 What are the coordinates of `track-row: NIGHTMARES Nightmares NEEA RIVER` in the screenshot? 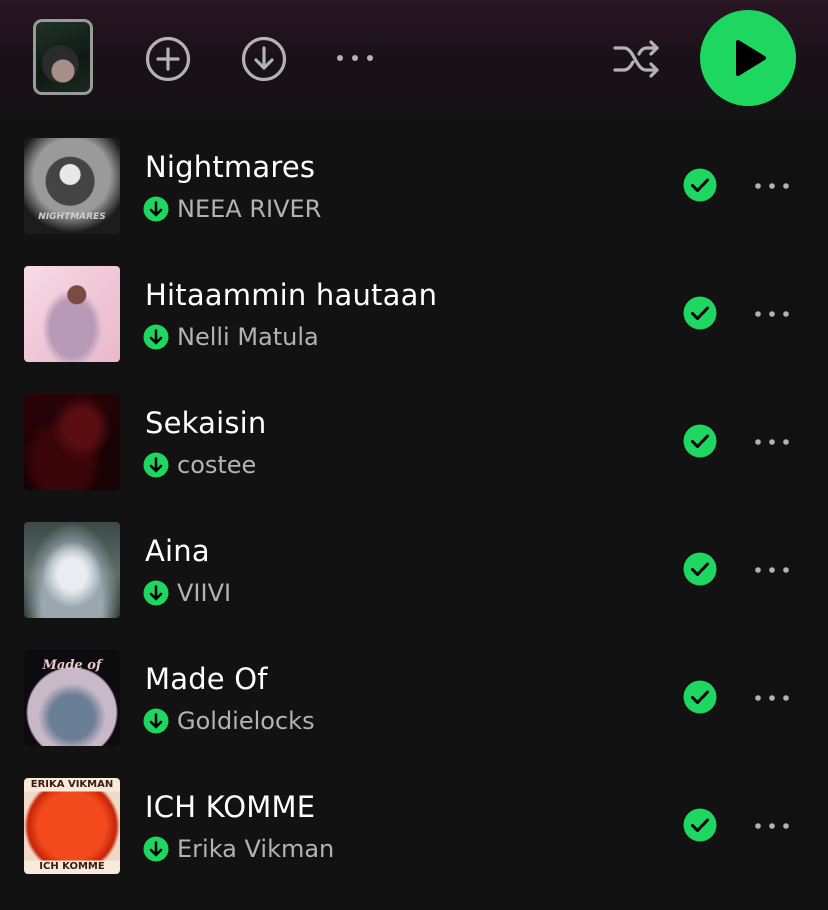 It's located at (414, 186).